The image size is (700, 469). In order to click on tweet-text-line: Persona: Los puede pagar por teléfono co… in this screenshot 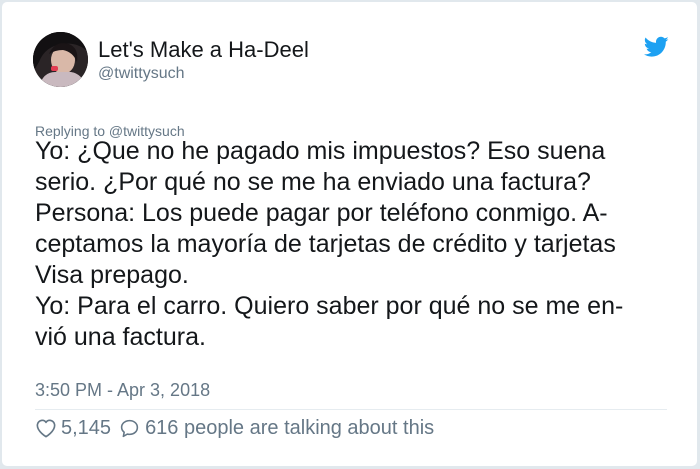, I will do `click(321, 213)`.